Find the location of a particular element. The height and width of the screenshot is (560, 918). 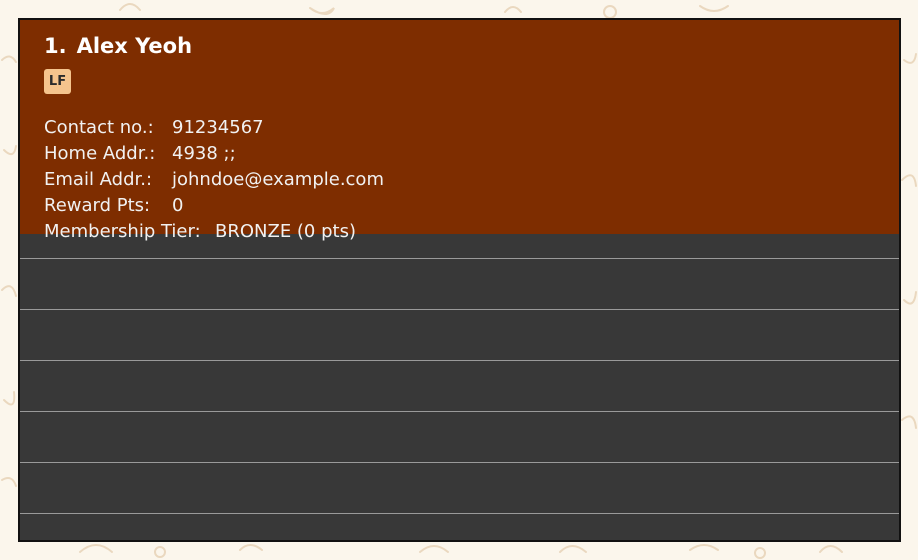

contact-number-field: Contact no.: 91234567 is located at coordinates (154, 128).